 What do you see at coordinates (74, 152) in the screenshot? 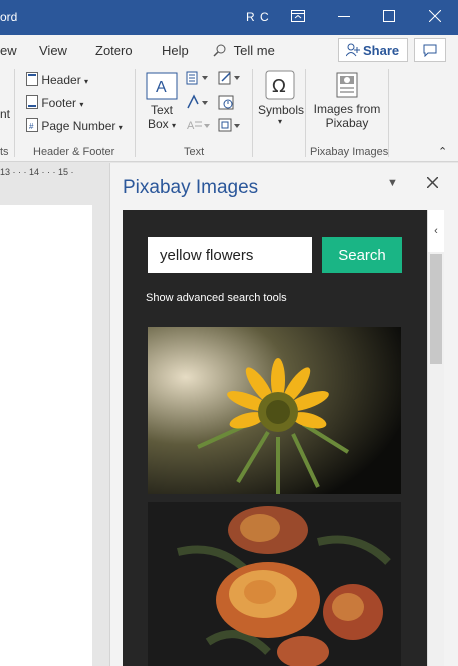
I see `group-label-header-footer: Header & Footer` at bounding box center [74, 152].